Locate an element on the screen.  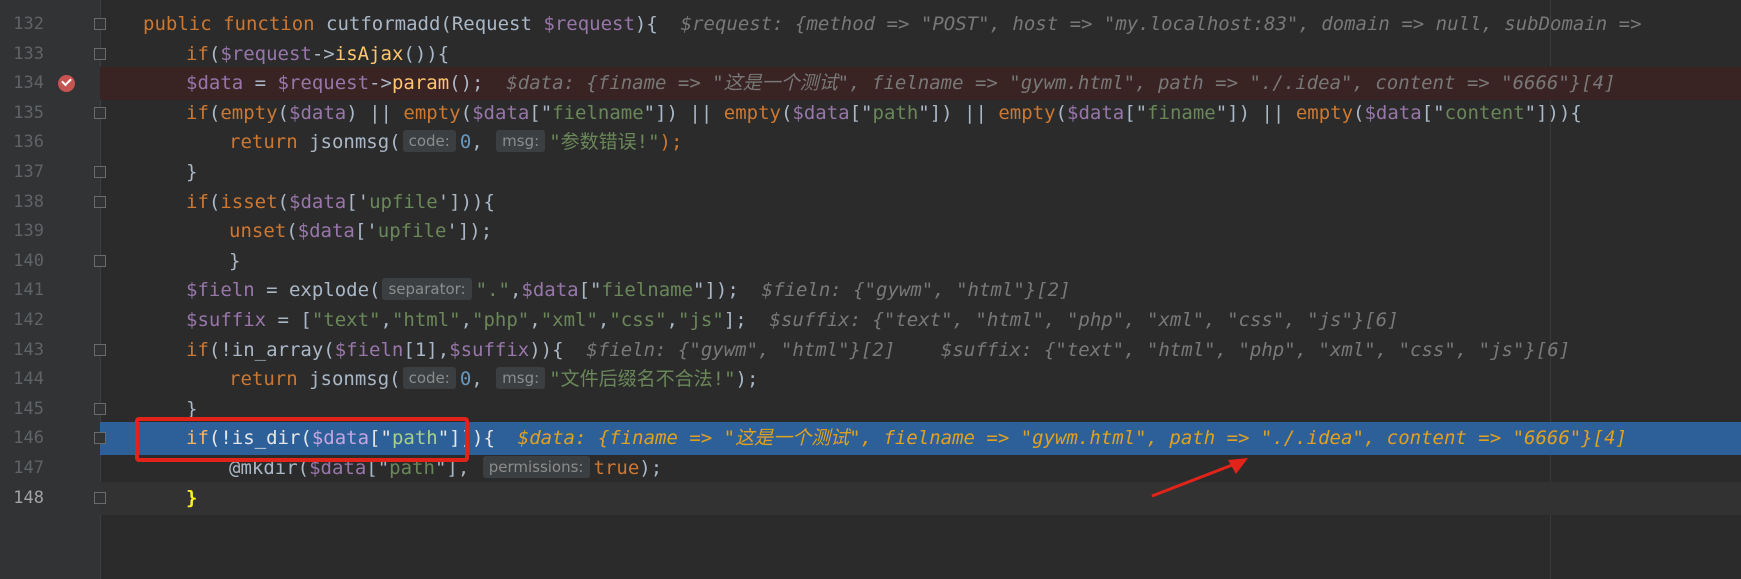
code-line: 139 unset($data['upfile']); is located at coordinates (870, 231).